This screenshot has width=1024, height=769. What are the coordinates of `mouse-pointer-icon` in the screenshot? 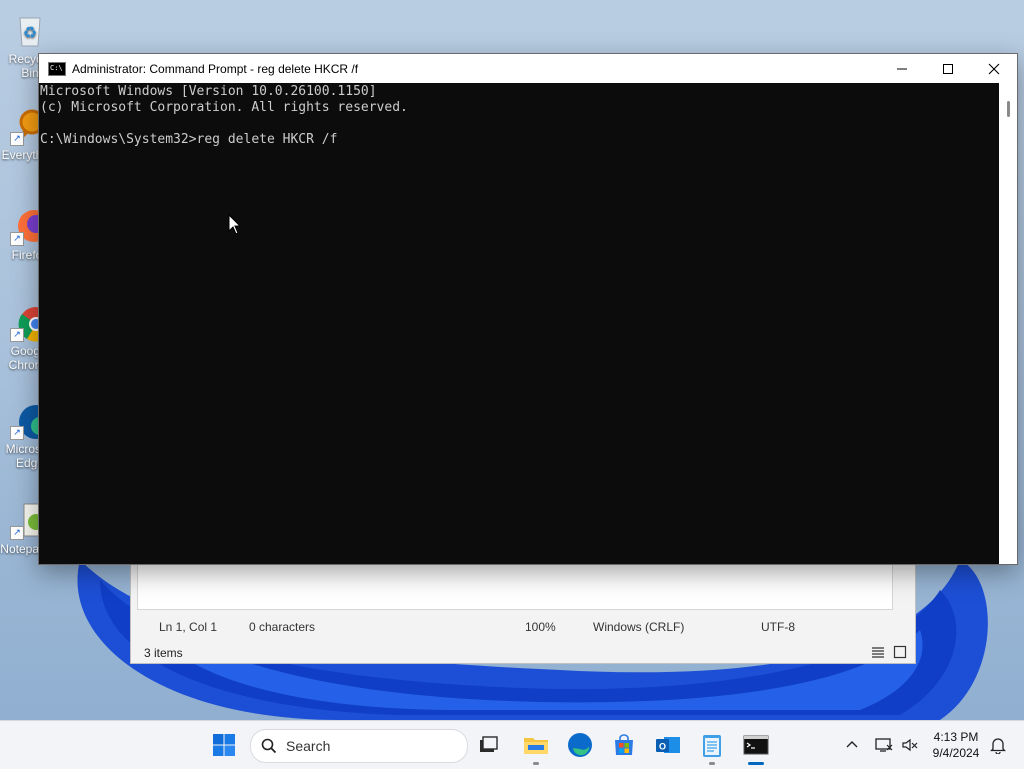 It's located at (235, 224).